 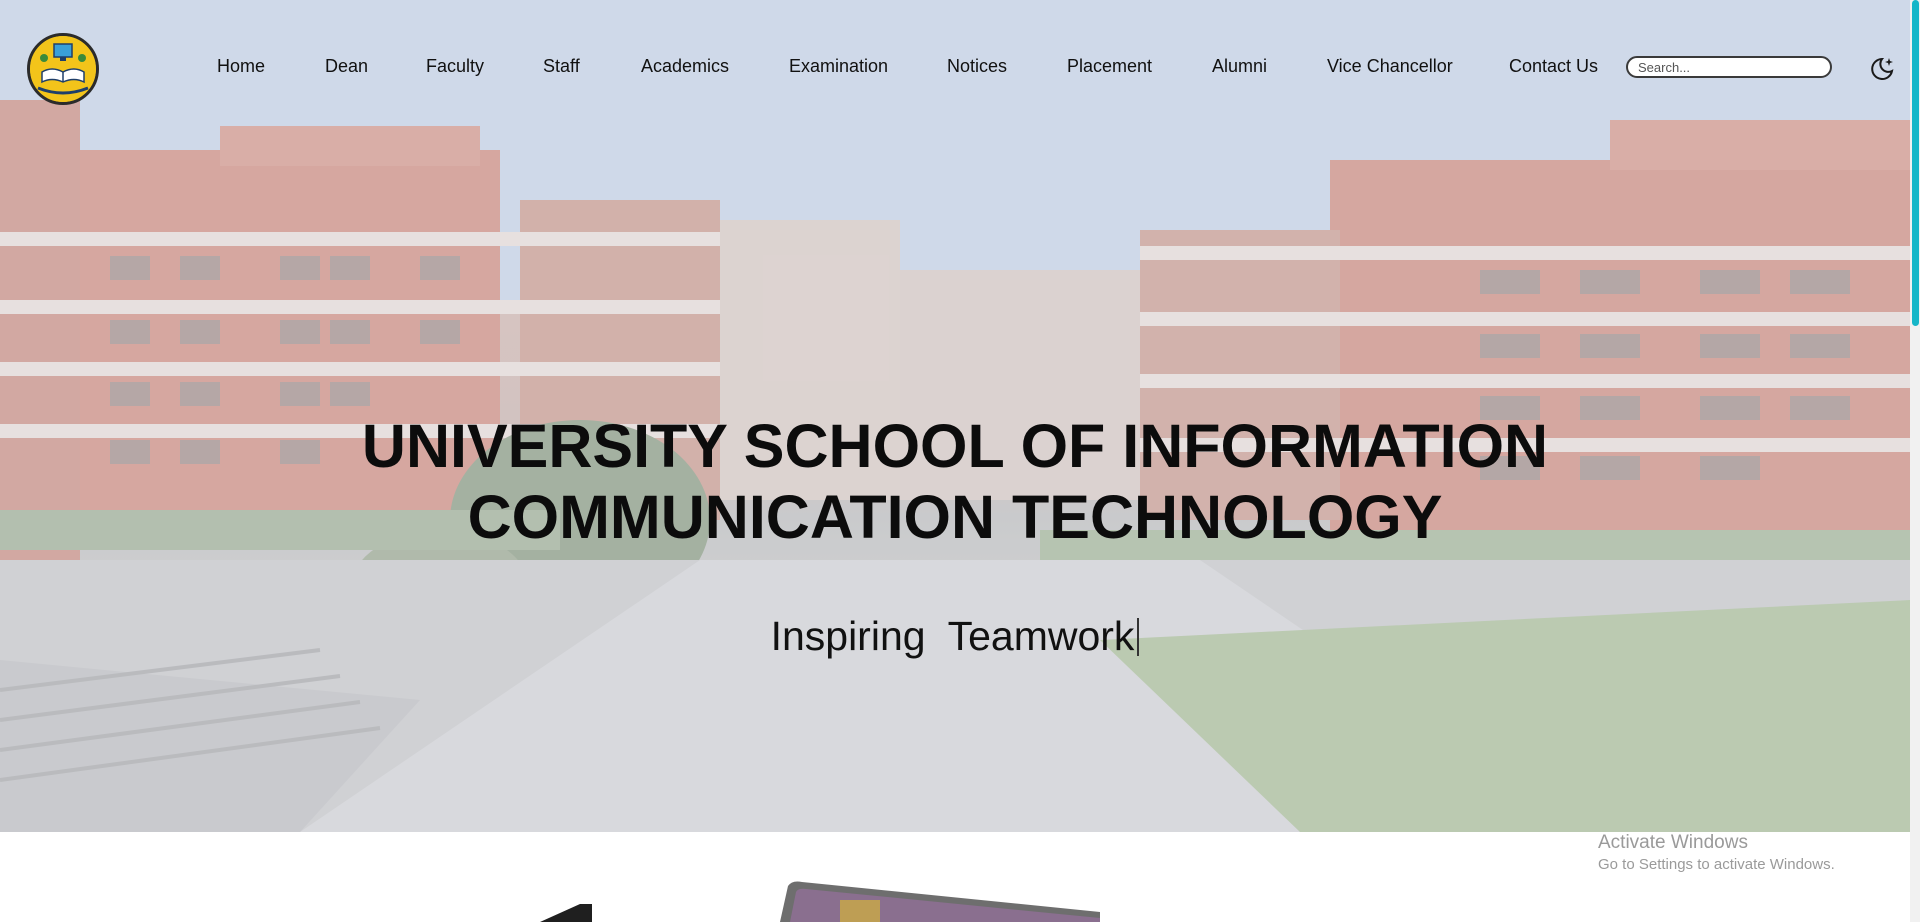 What do you see at coordinates (566, 913) in the screenshot?
I see `preview-image-left` at bounding box center [566, 913].